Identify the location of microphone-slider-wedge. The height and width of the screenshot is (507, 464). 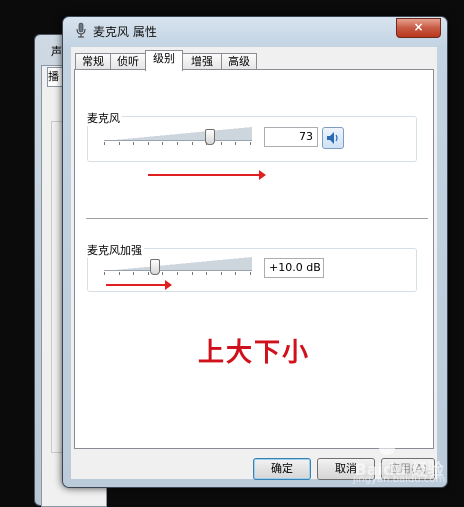
(178, 134).